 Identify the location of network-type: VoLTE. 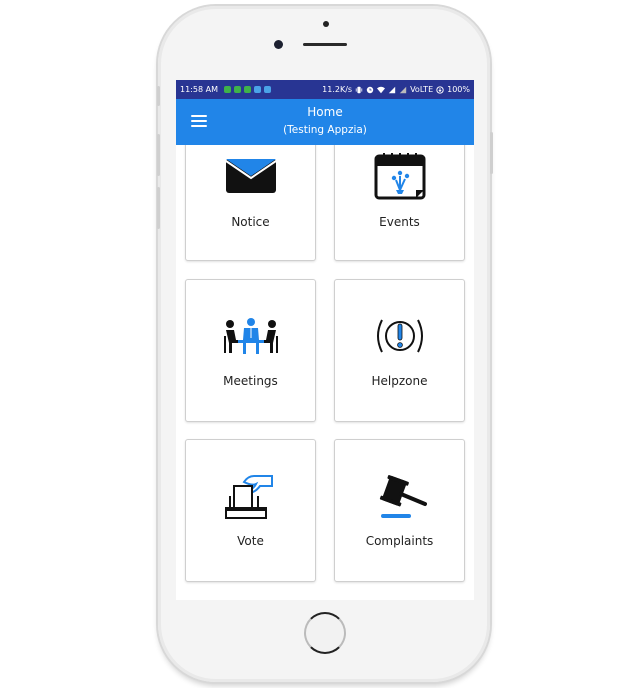
(422, 89).